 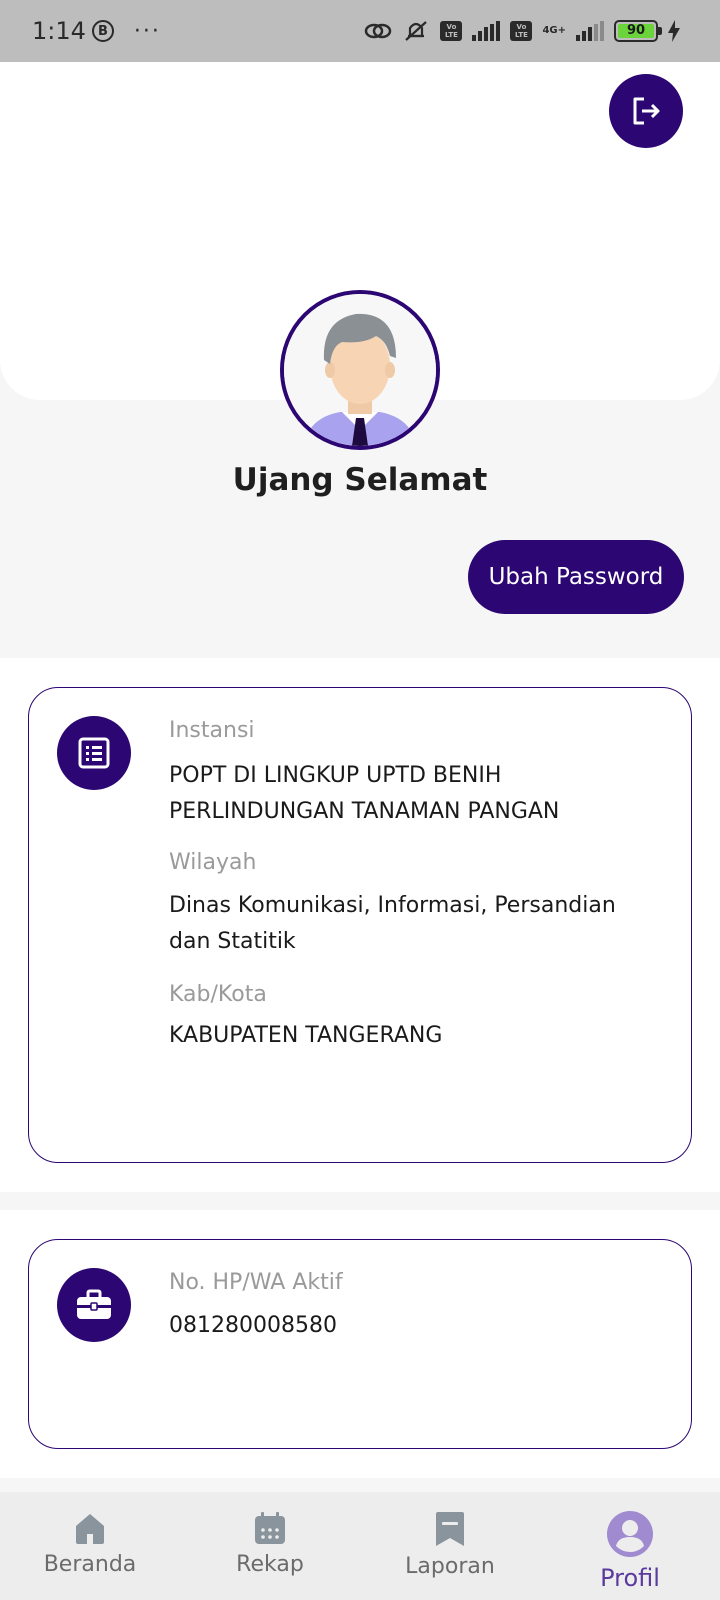 I want to click on avatar-image, so click(x=360, y=370).